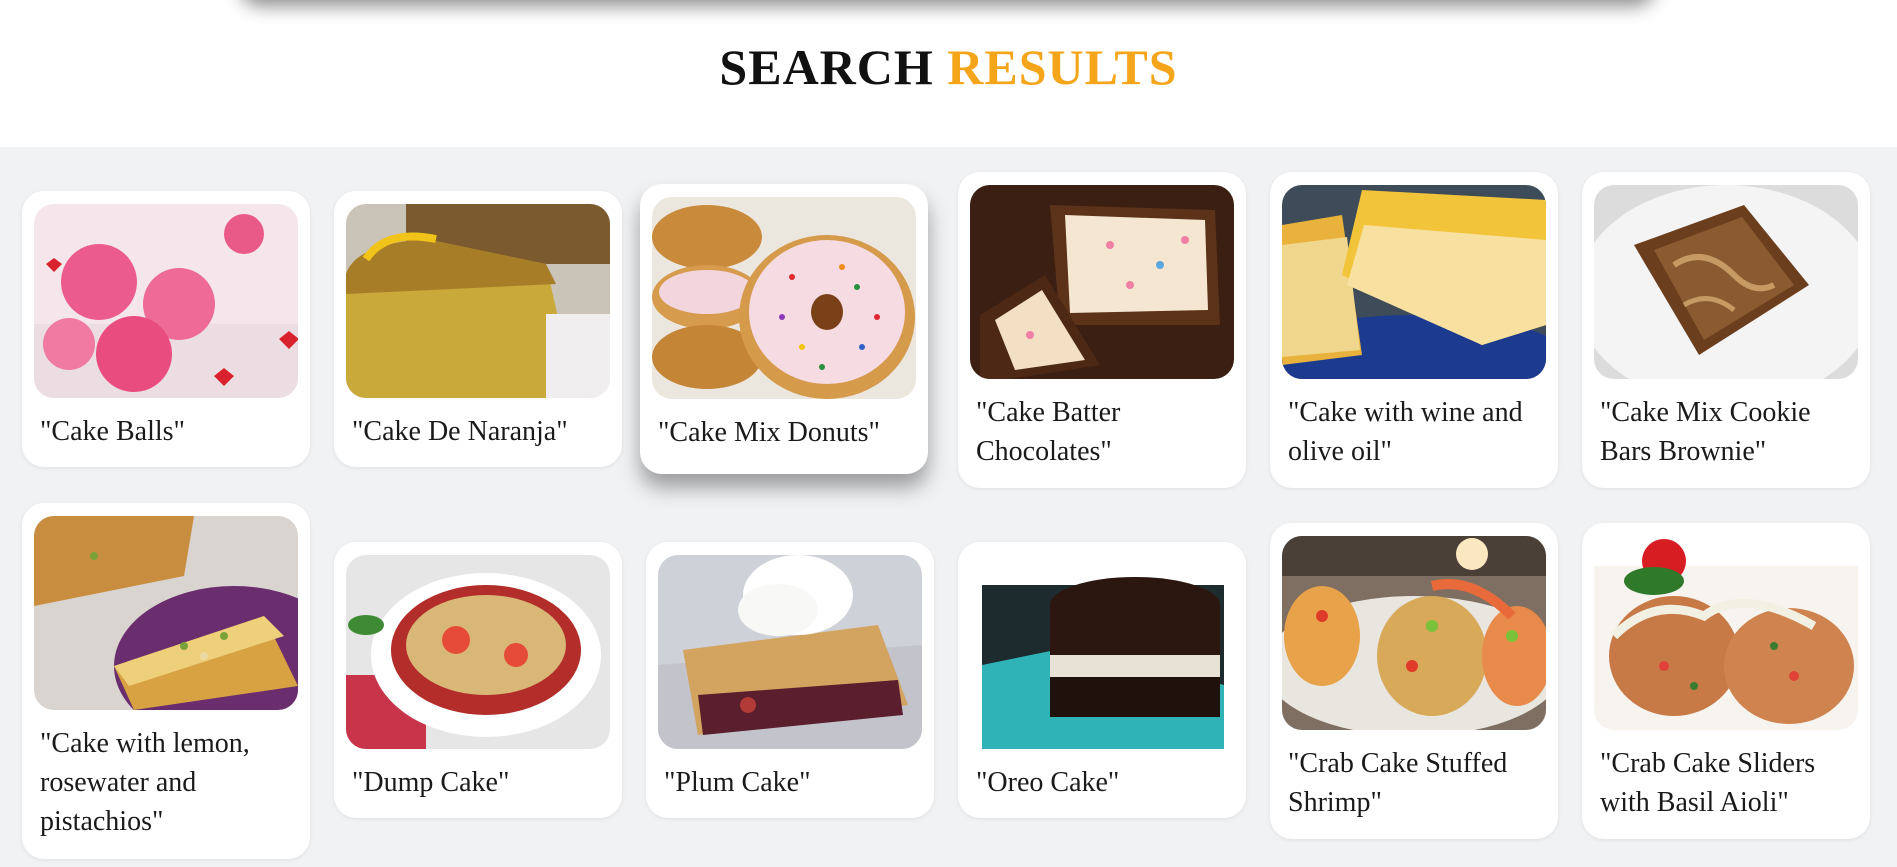  I want to click on result-card: "Plum Cake", so click(790, 680).